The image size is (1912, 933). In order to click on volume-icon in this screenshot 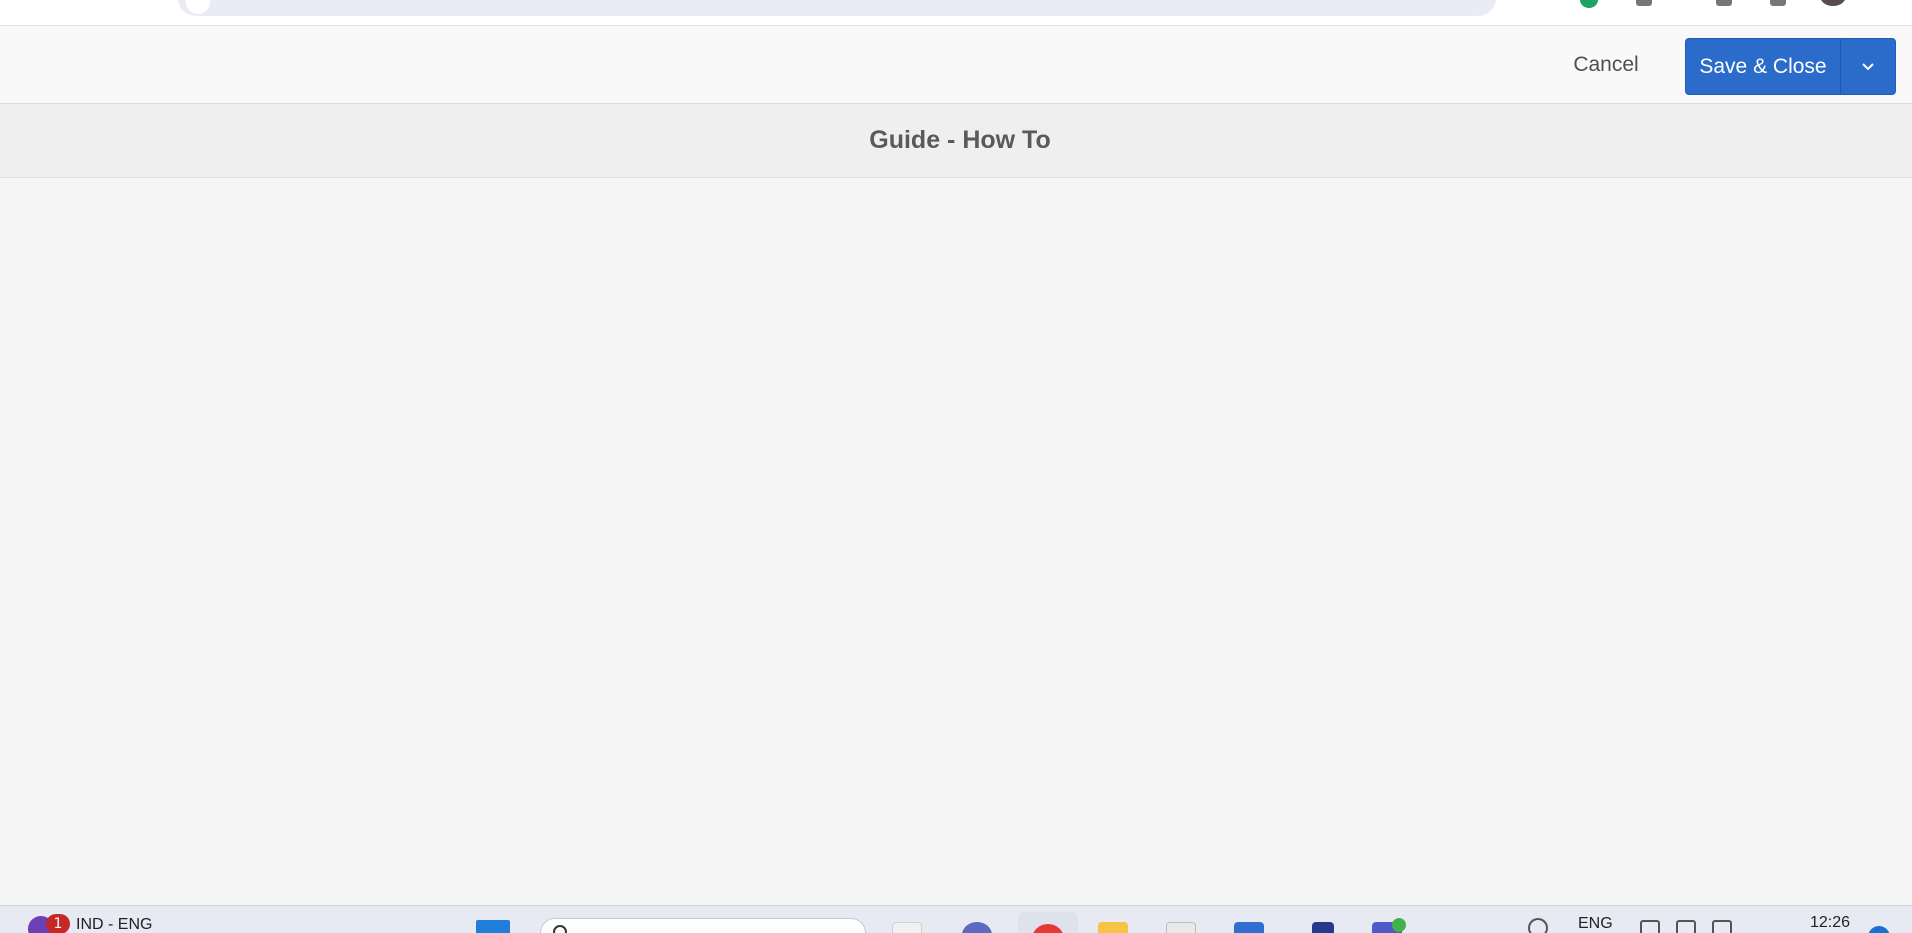, I will do `click(1686, 926)`.